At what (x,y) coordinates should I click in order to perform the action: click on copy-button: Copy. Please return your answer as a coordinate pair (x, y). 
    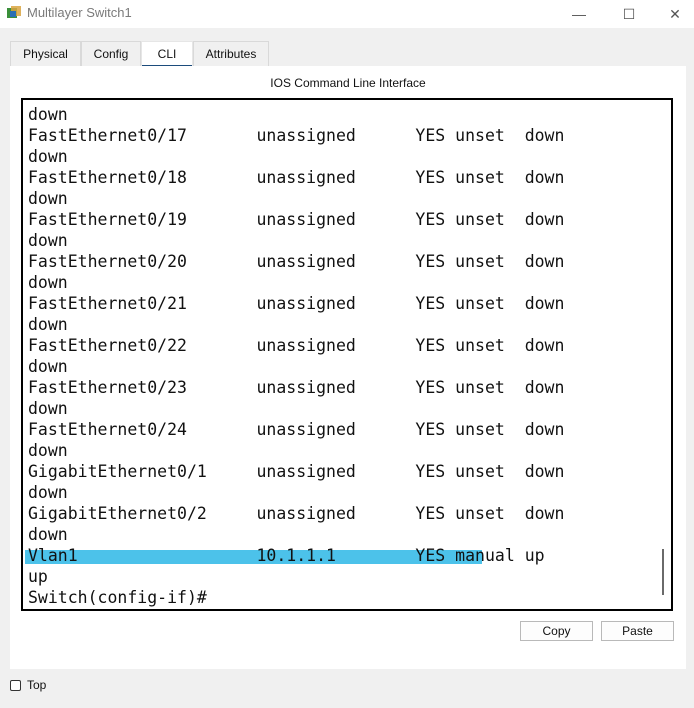
    Looking at the image, I should click on (556, 631).